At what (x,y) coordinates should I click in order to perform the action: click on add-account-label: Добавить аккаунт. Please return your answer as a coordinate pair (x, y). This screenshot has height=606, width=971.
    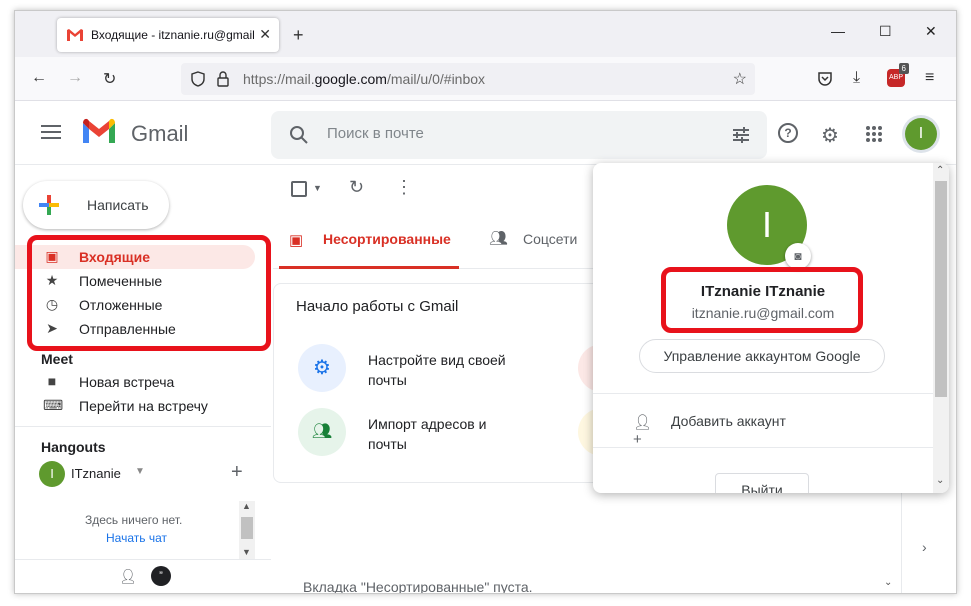
    Looking at the image, I should click on (728, 421).